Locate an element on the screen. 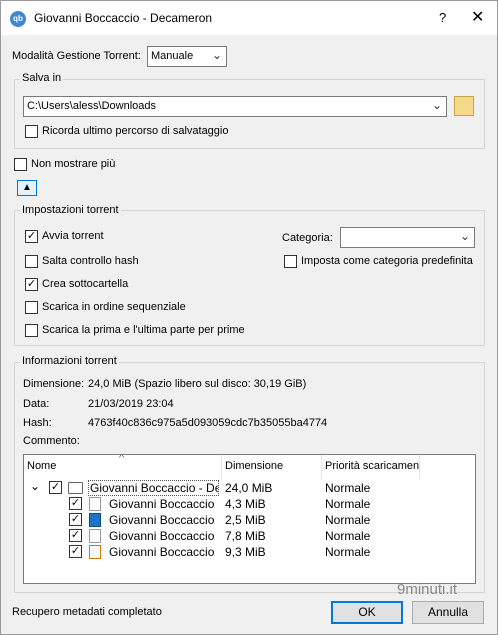 The width and height of the screenshot is (498, 635). management-mode-value: Manuale is located at coordinates (172, 56).